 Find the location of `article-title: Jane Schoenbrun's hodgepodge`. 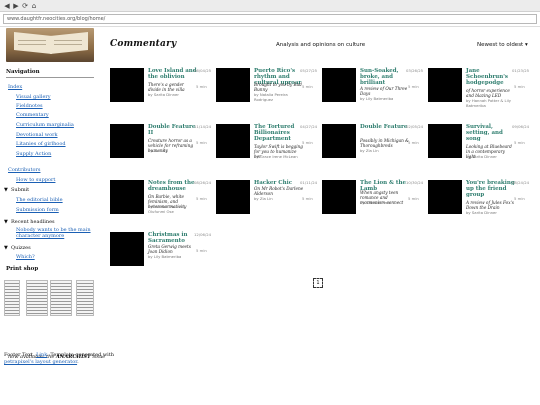

article-title: Jane Schoenbrun's hodgepodge is located at coordinates (492, 77).